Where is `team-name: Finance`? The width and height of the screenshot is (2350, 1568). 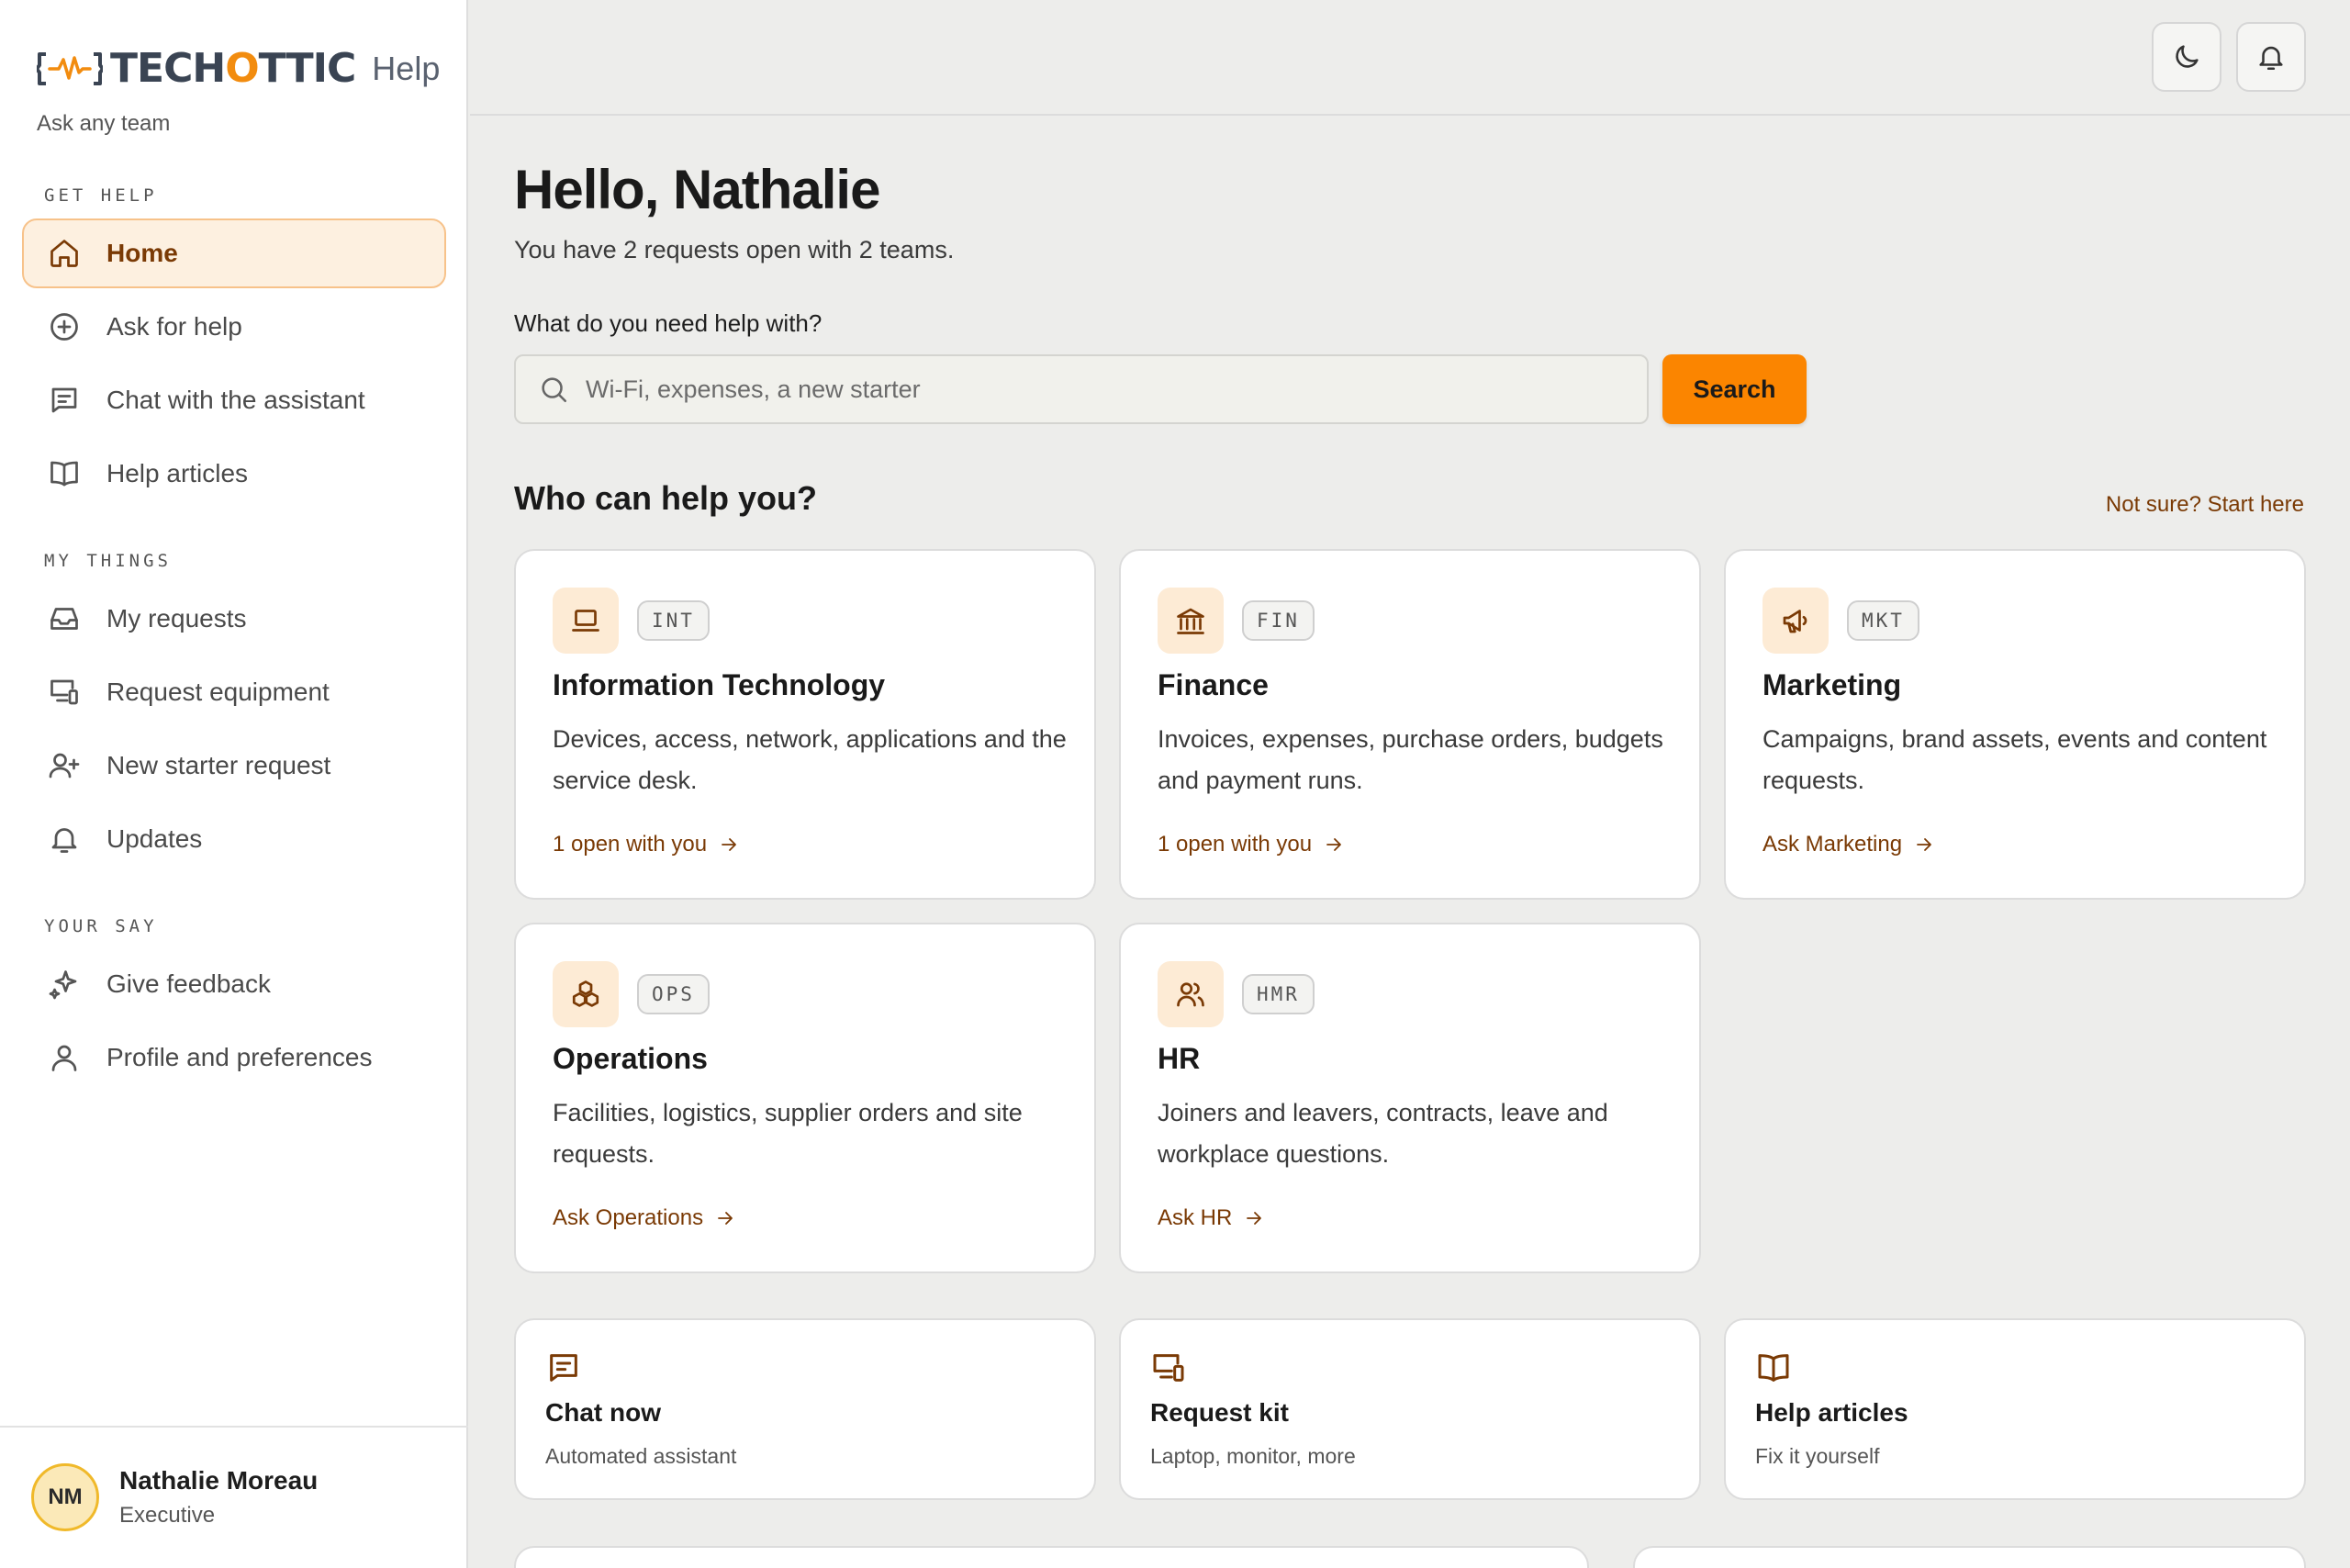
team-name: Finance is located at coordinates (1214, 684).